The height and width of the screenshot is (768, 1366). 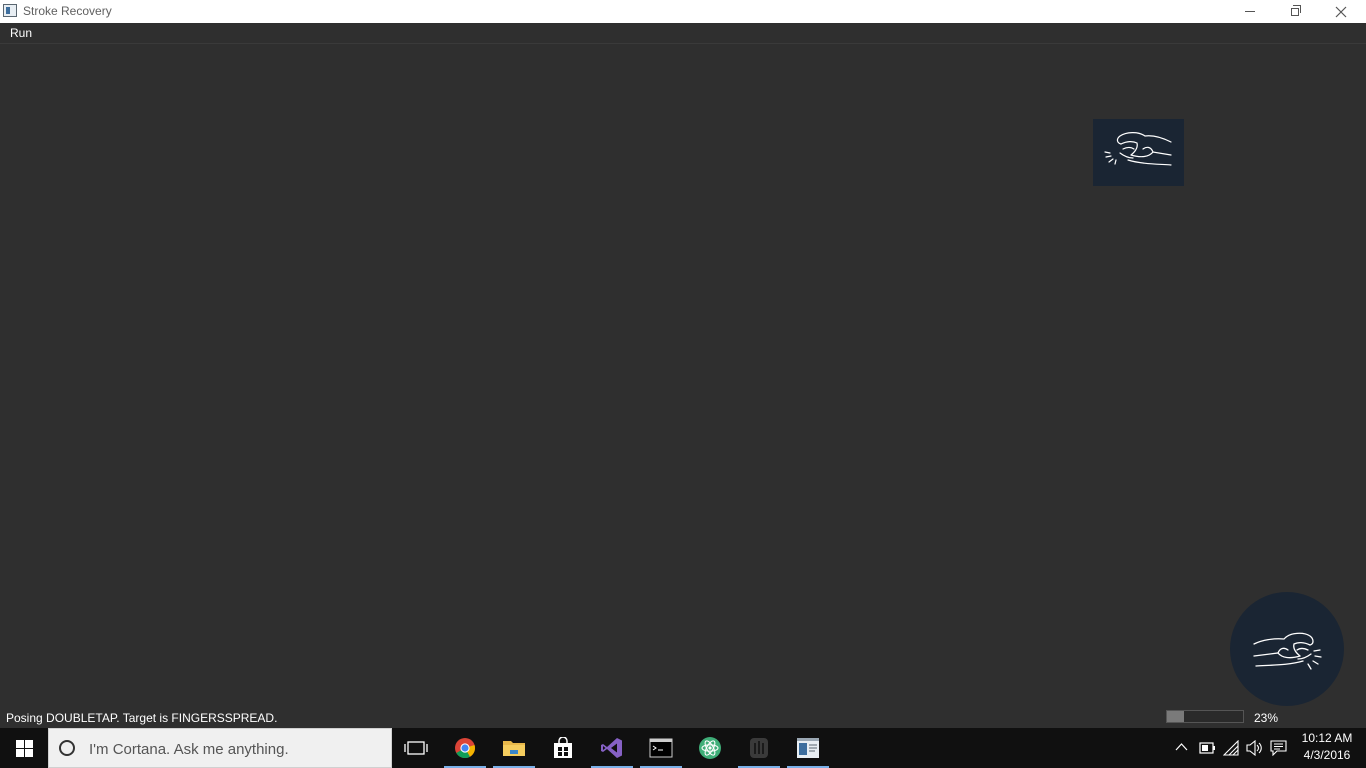 I want to click on taskbar-chrome, so click(x=465, y=748).